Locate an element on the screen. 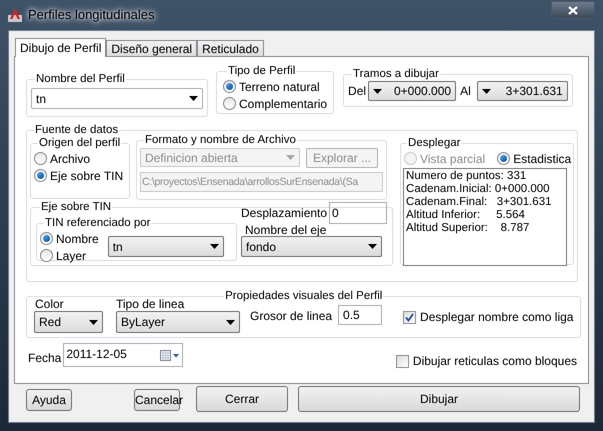 This screenshot has height=431, width=603. group-label: Fuente de datos is located at coordinates (77, 130).